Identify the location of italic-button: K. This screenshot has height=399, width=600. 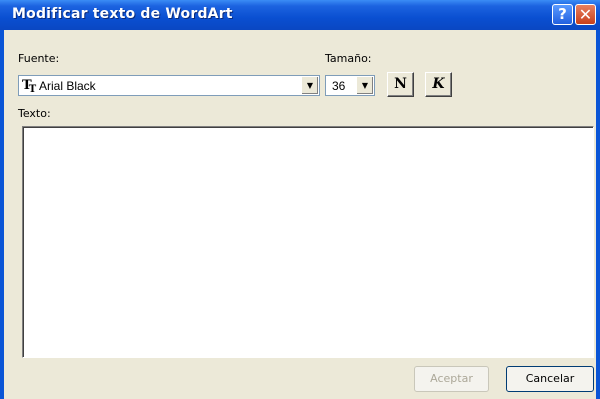
(438, 84).